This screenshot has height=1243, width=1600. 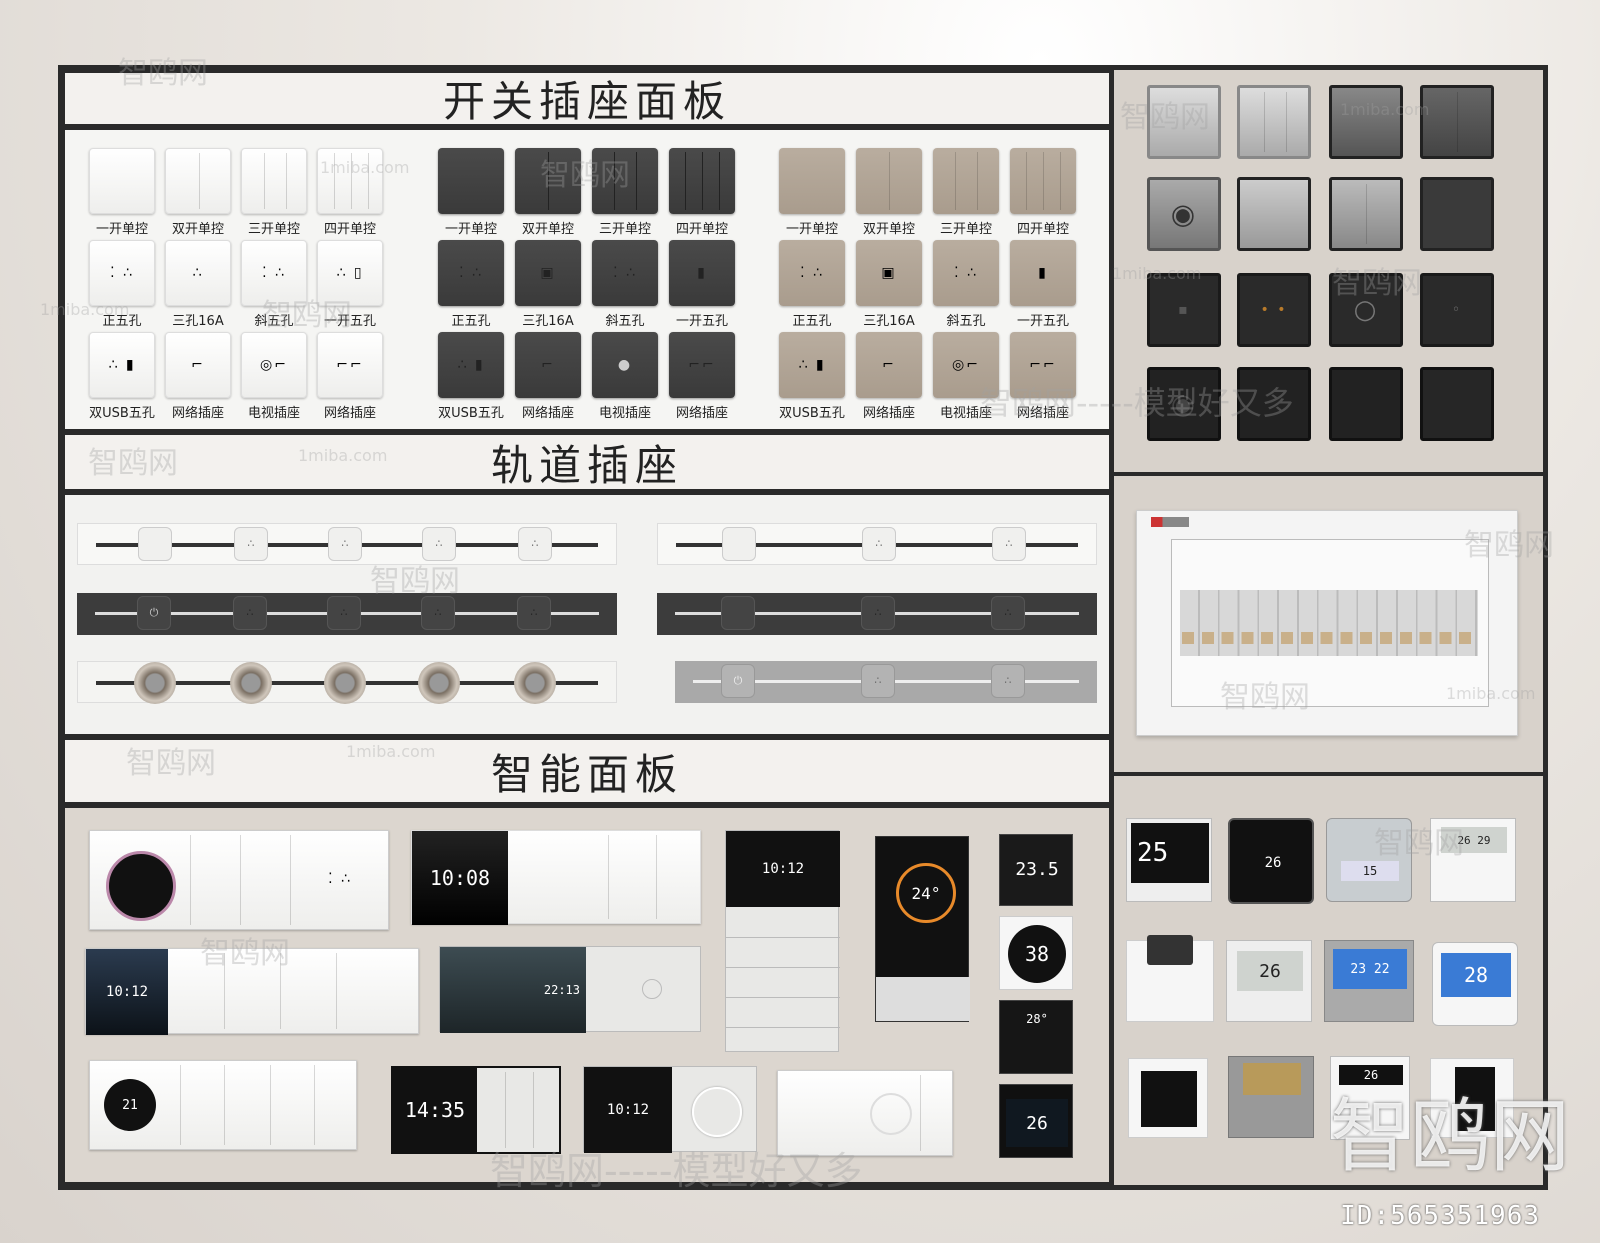 What do you see at coordinates (888, 229) in the screenshot?
I see `label-beige-r1-2: 双开单控` at bounding box center [888, 229].